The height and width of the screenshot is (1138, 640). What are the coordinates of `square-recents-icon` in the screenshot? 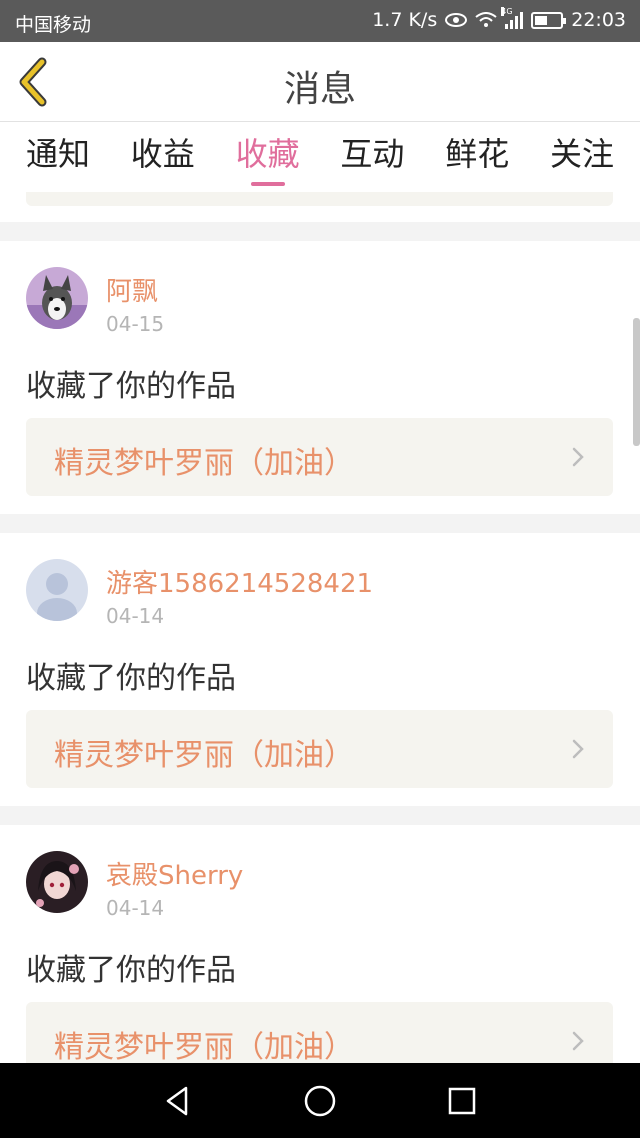 It's located at (462, 1101).